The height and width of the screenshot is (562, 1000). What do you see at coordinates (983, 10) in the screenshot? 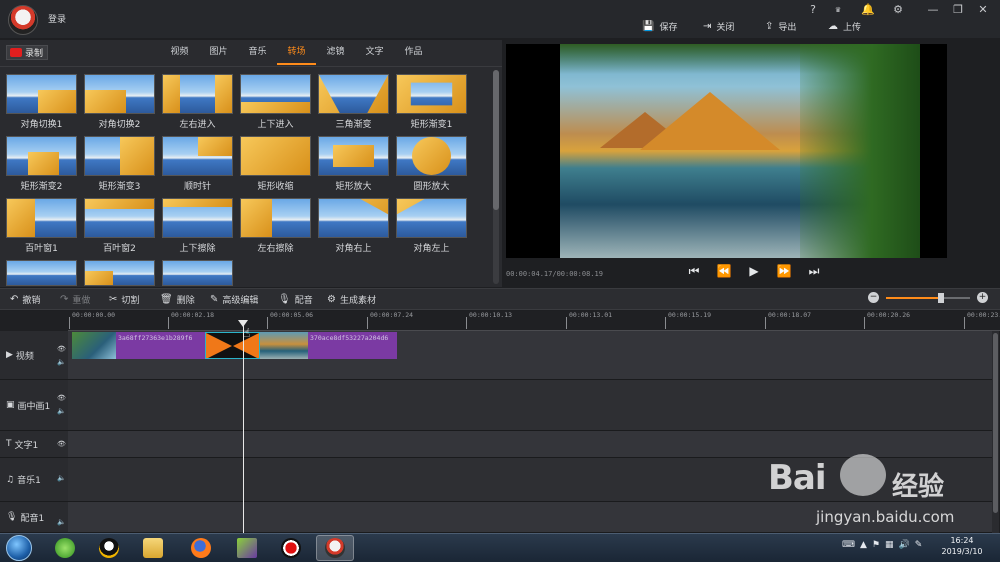
I see `close-icon: ✕` at bounding box center [983, 10].